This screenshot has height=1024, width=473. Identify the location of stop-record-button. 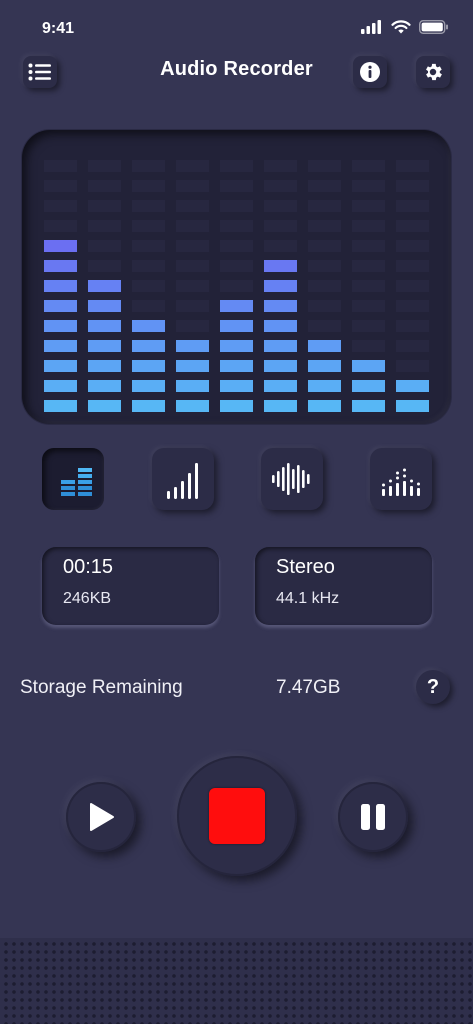
(237, 816).